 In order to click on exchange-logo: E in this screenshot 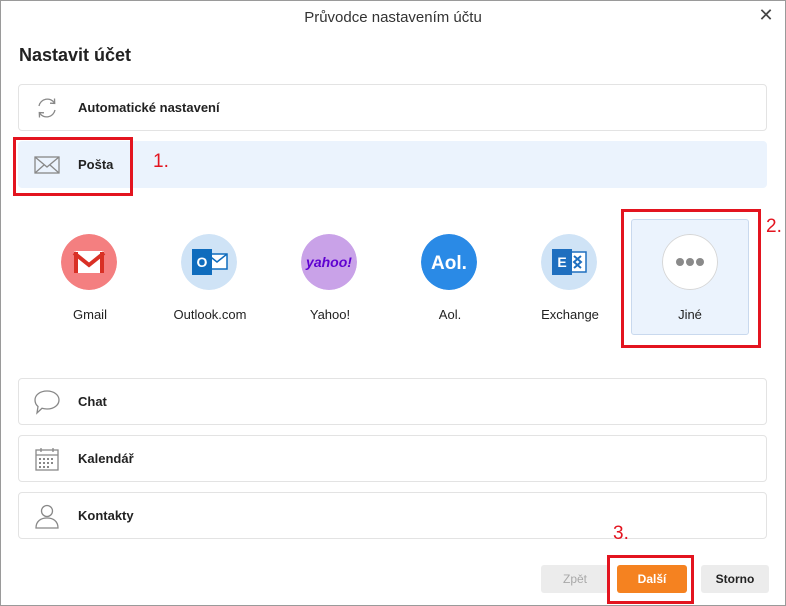, I will do `click(569, 262)`.